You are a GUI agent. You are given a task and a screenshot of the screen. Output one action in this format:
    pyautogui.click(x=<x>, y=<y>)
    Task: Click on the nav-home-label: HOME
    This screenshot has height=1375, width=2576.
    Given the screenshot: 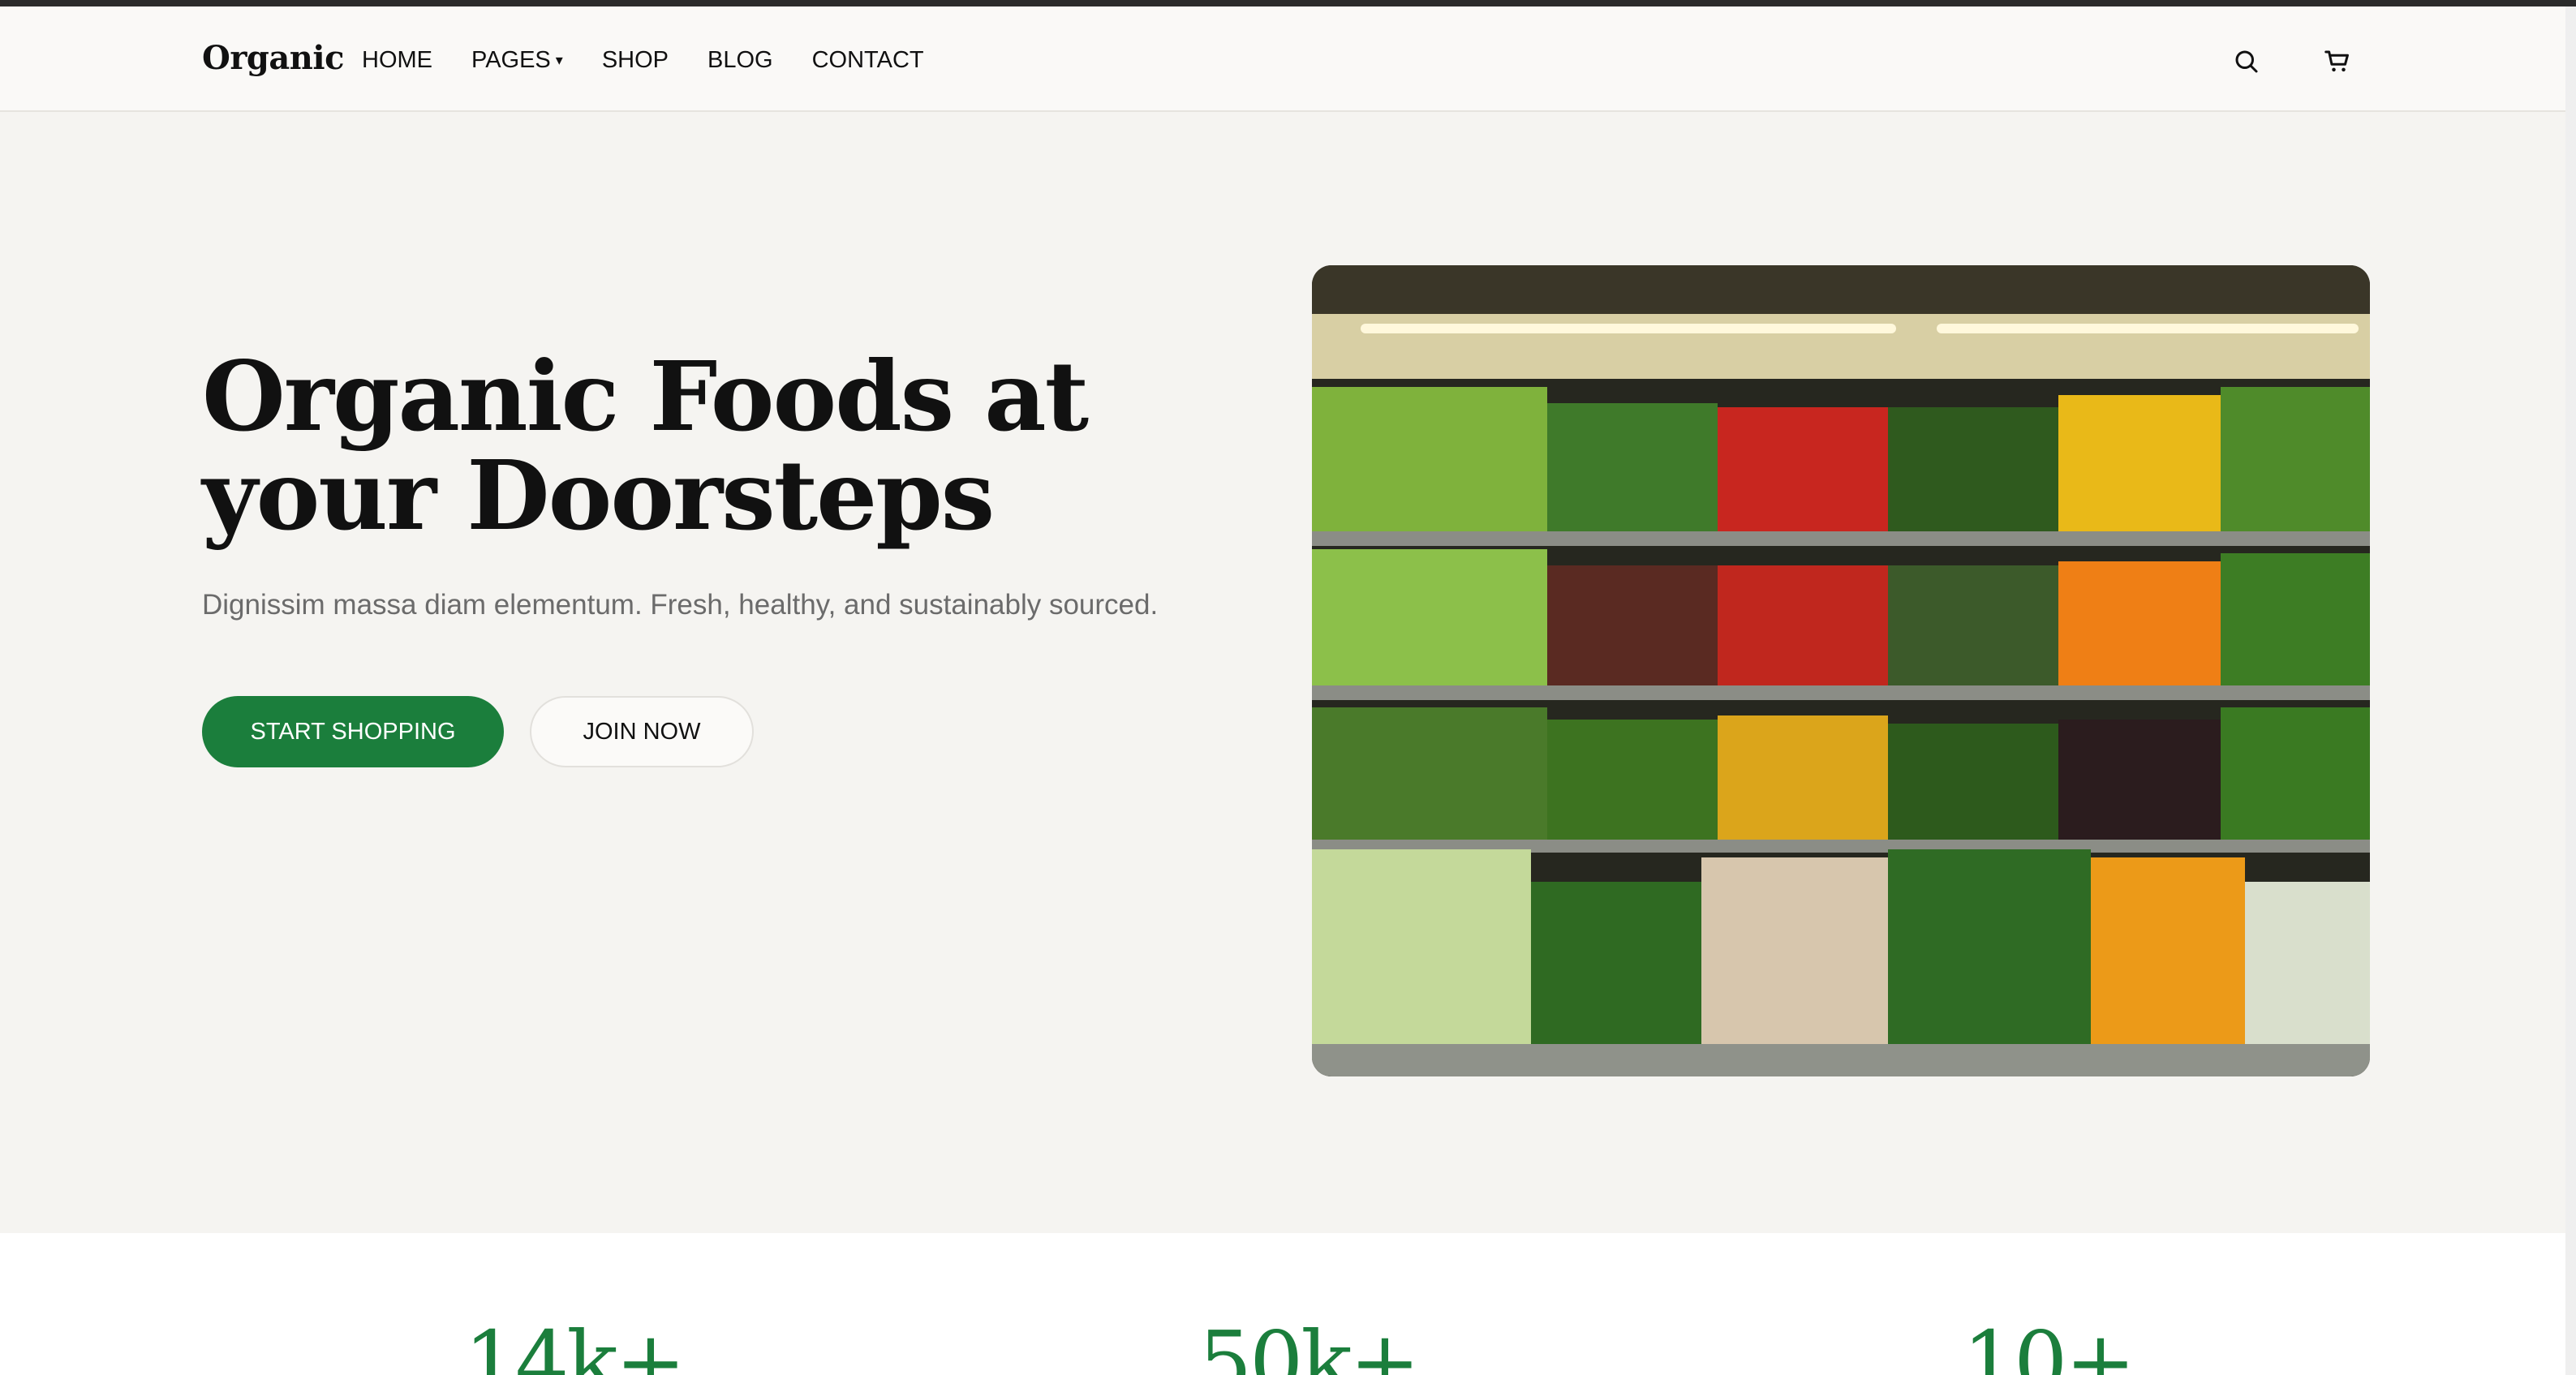 What is the action you would take?
    pyautogui.click(x=397, y=60)
    